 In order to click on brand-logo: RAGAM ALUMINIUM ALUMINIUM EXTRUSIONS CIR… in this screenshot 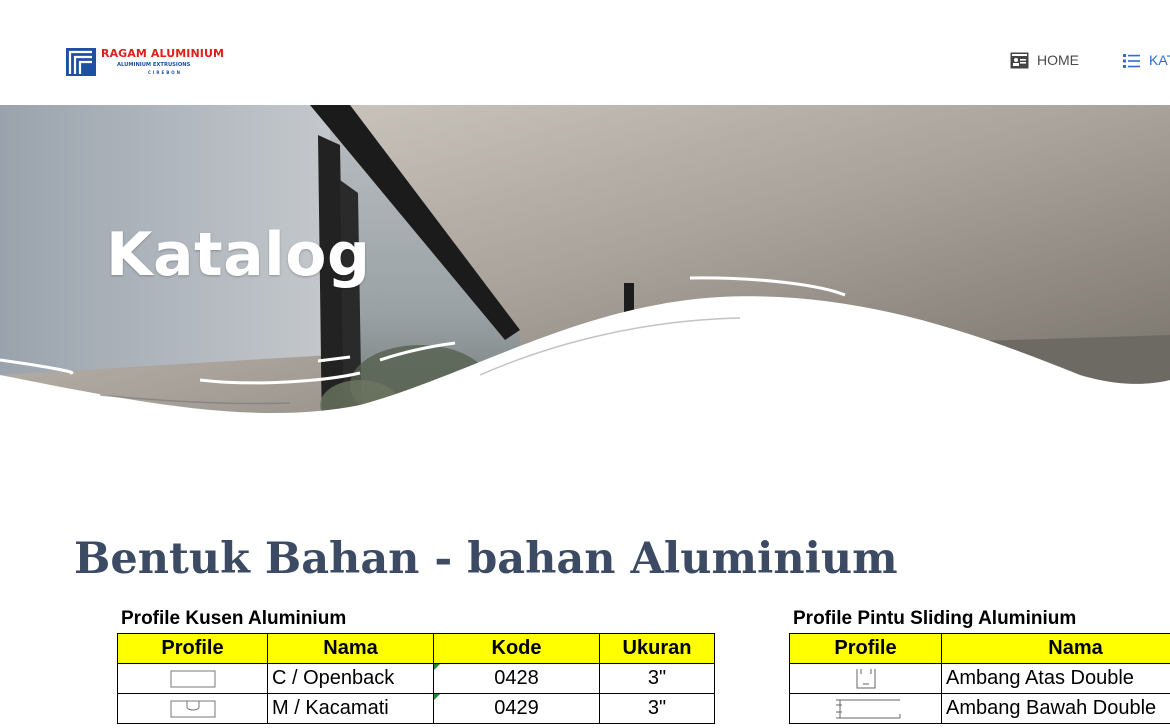, I will do `click(153, 62)`.